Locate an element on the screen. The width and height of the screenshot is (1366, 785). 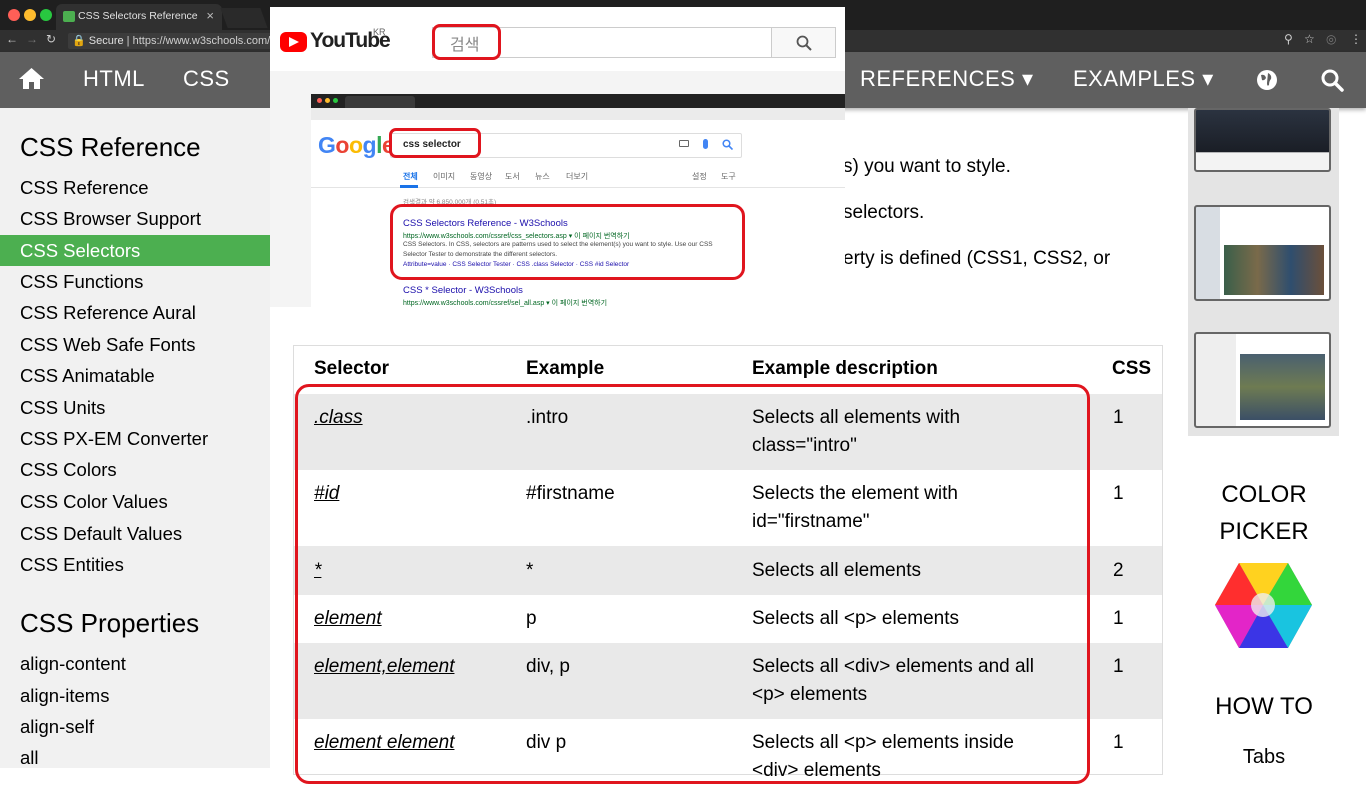
how-to-tabs-link: Tabs is located at coordinates (1264, 757).